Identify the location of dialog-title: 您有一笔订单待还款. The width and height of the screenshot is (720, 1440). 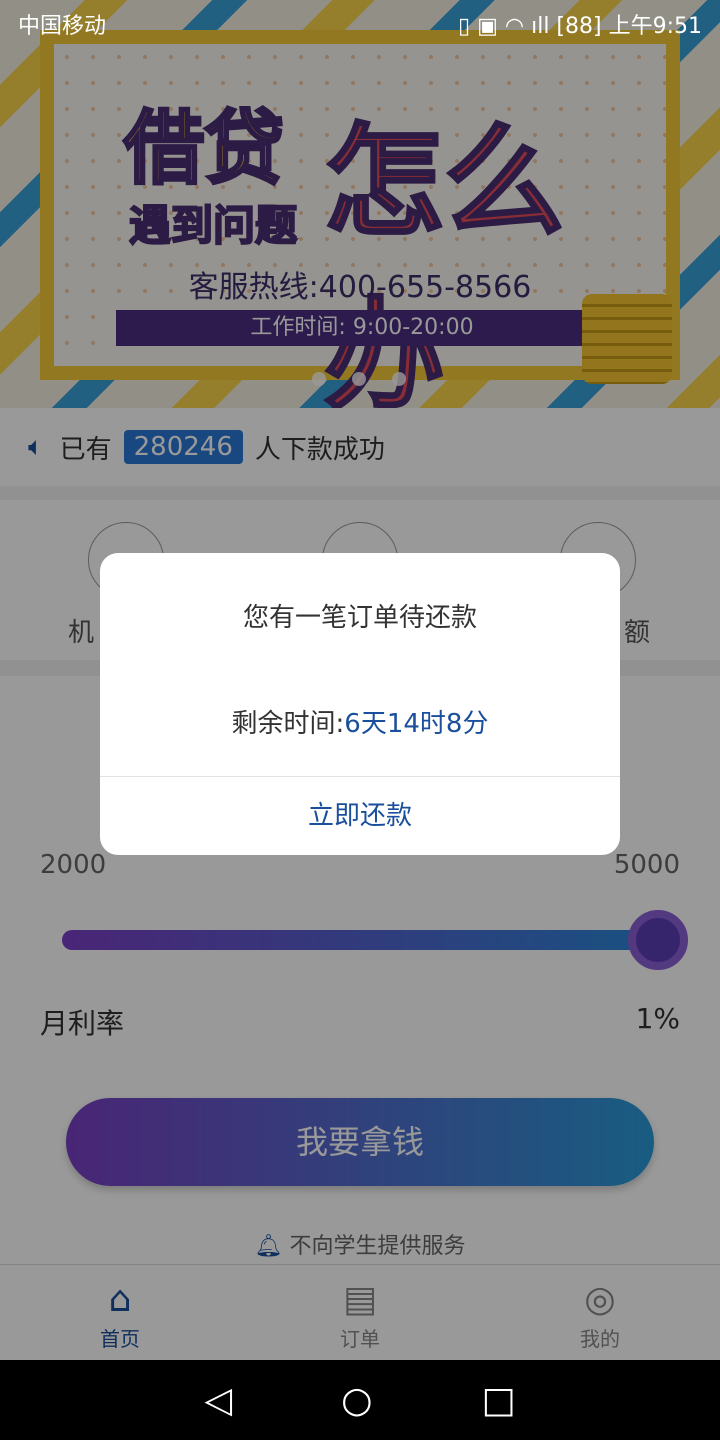
(359, 618).